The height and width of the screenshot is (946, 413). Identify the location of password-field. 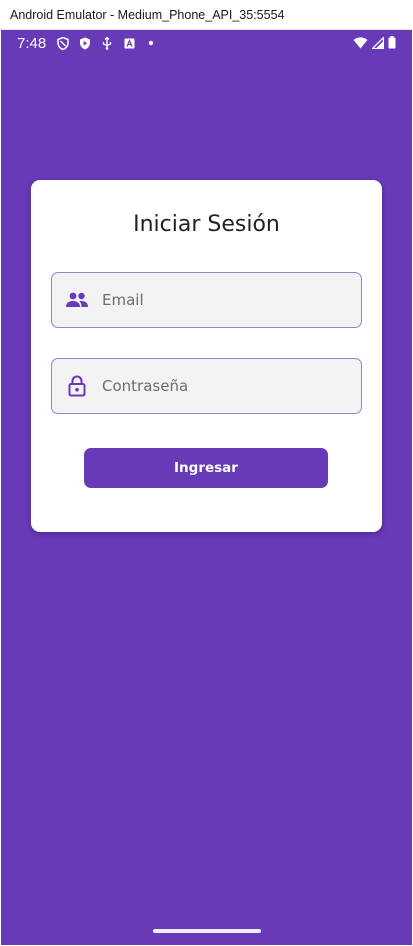
(206, 386).